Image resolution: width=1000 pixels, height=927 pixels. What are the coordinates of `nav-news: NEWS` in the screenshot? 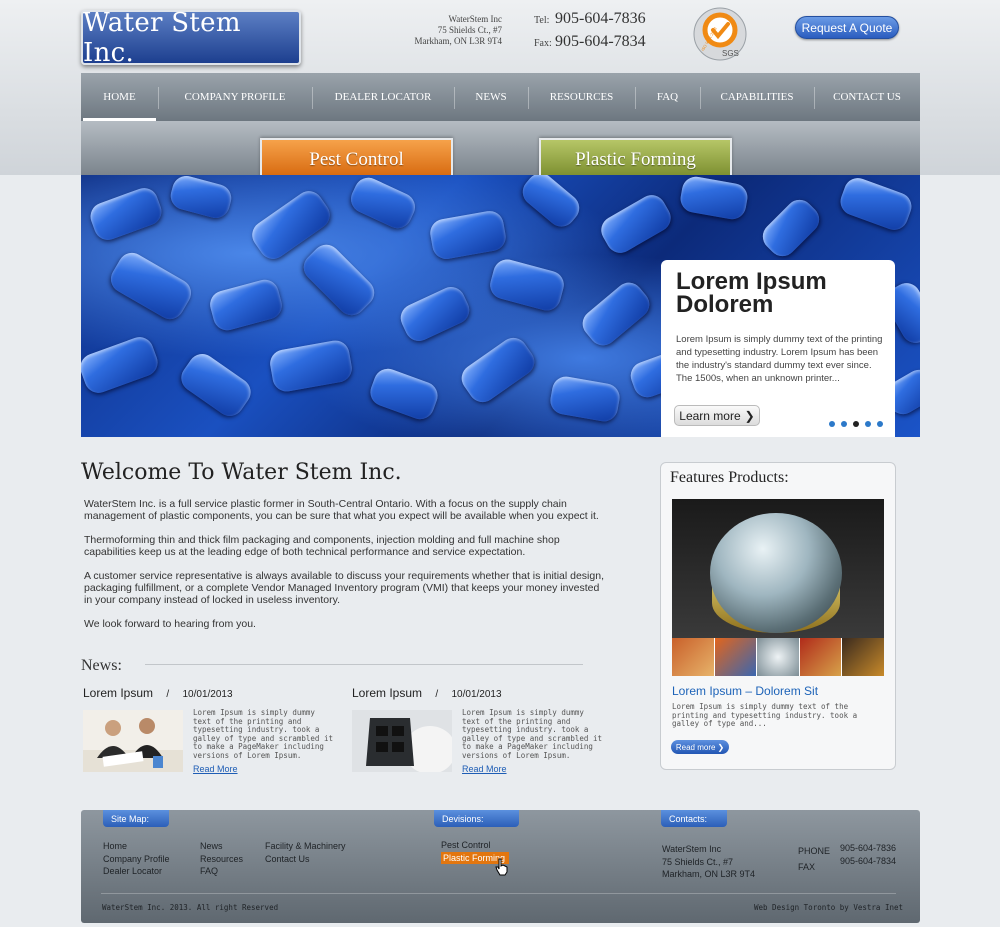 It's located at (491, 97).